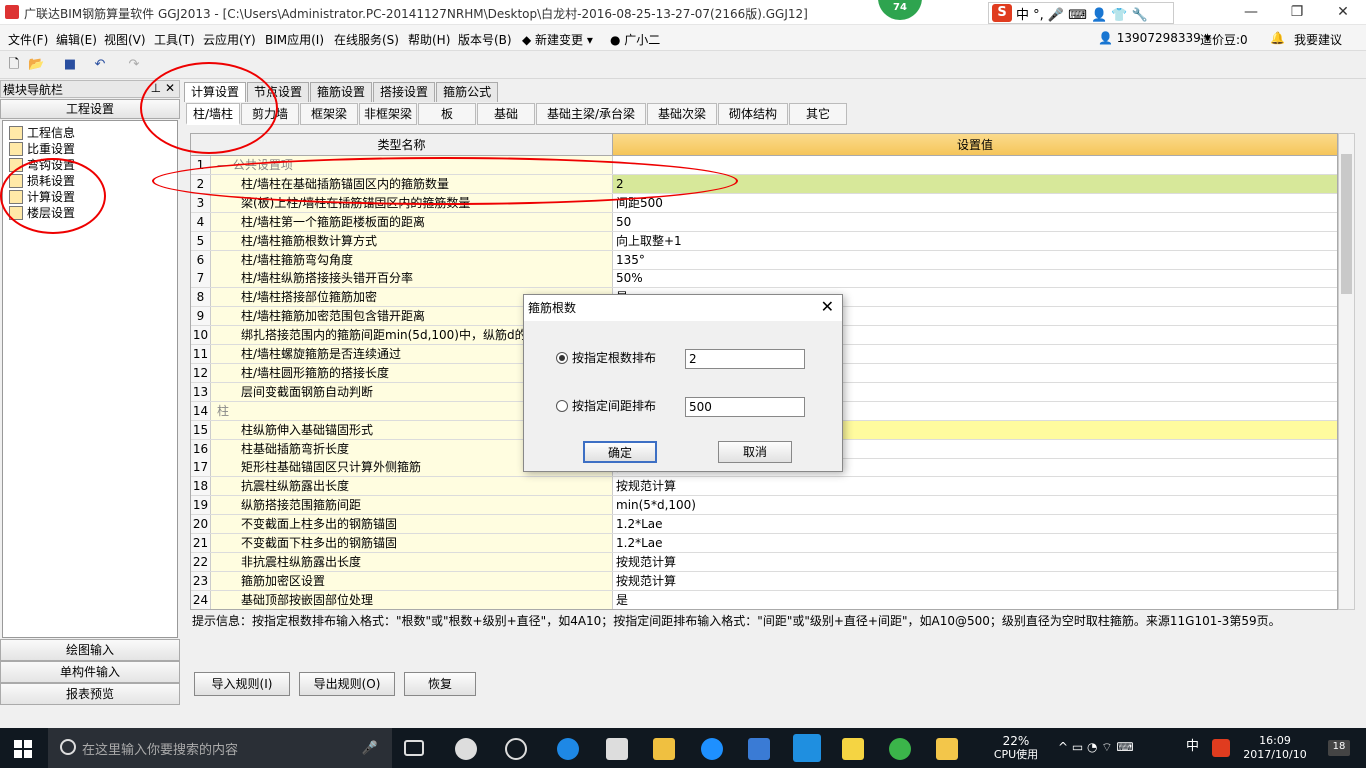 This screenshot has width=1366, height=768. What do you see at coordinates (975, 600) in the screenshot?
I see `row-value: 是` at bounding box center [975, 600].